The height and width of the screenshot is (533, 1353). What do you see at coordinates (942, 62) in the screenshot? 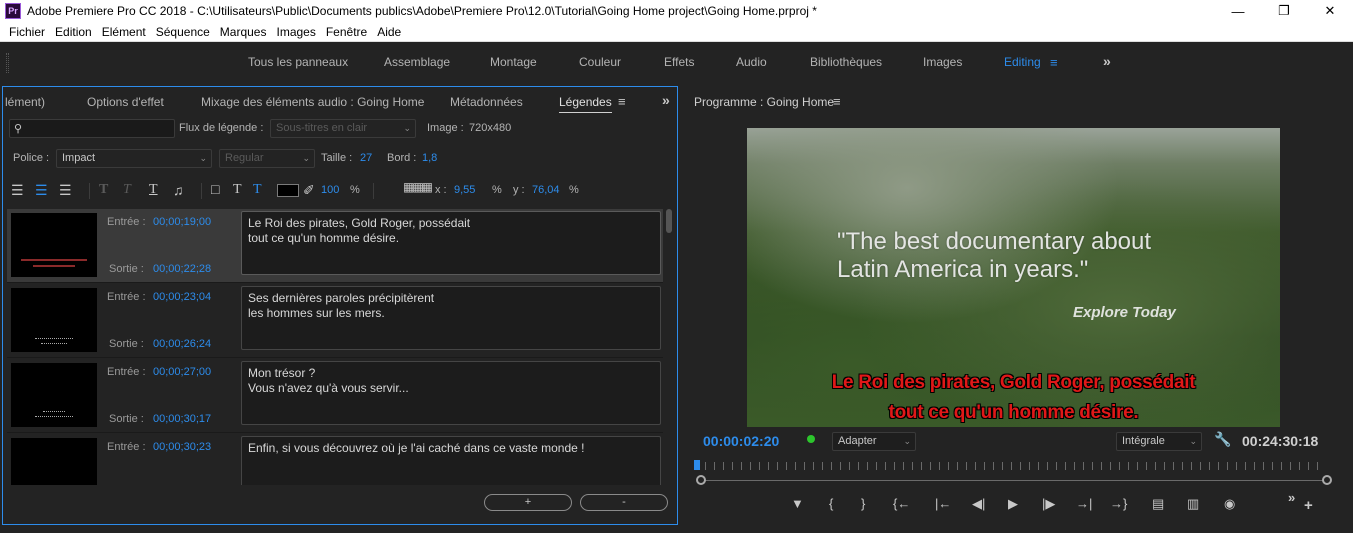
I see `workspace-images: Images` at bounding box center [942, 62].